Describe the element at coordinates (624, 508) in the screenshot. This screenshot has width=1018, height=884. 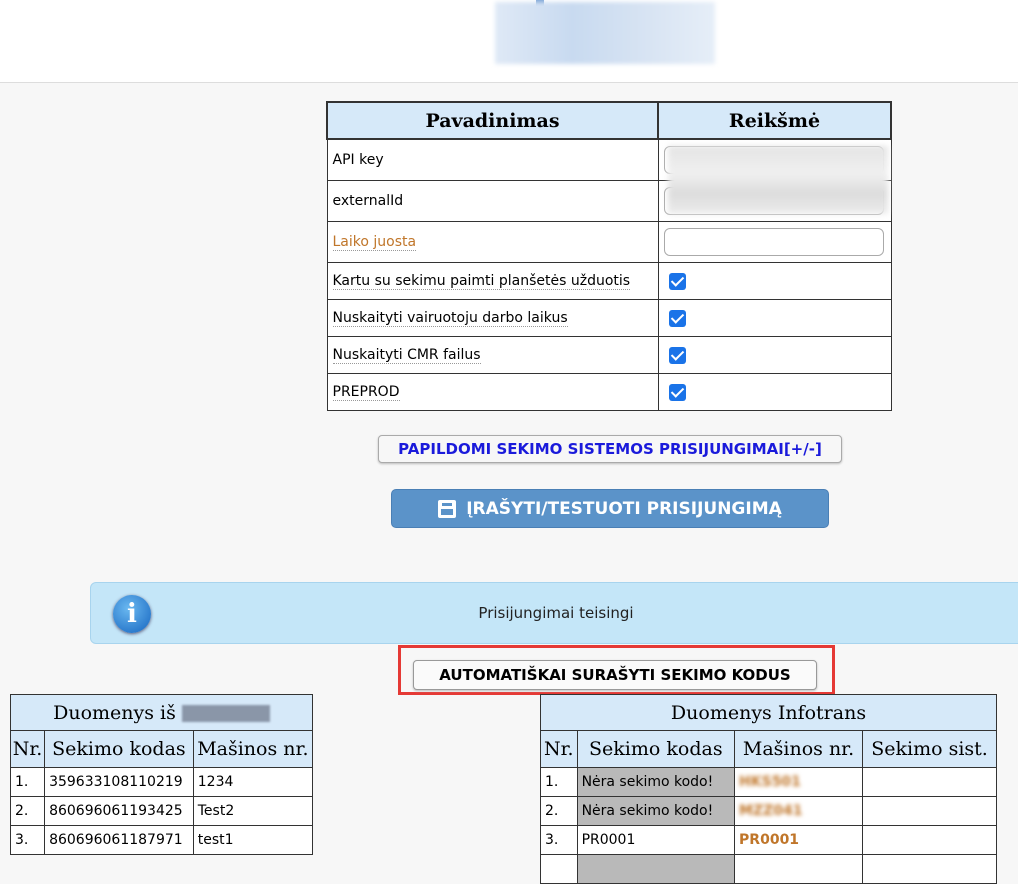
I see `save-test-label: ĮRAŠYTI/TESTUOTI PRISIJUNGIMĄ` at that location.